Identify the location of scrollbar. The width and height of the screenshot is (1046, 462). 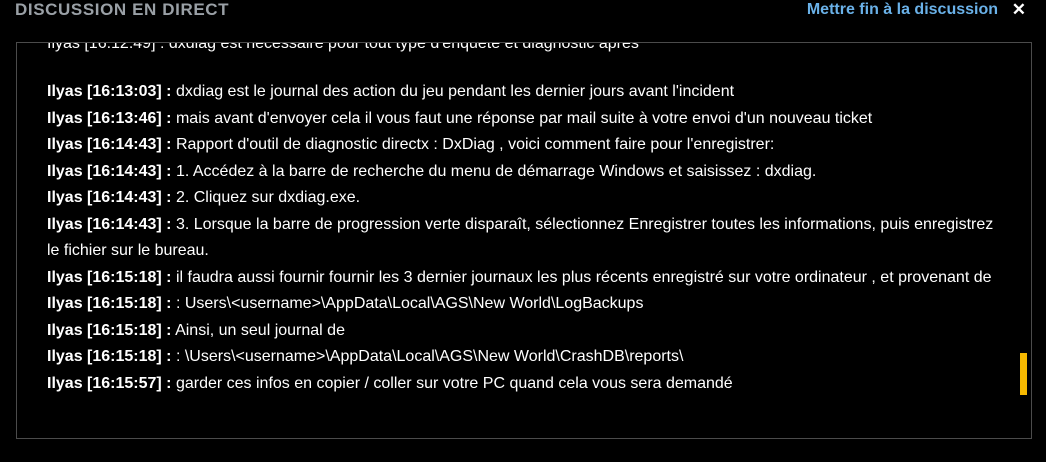
(1025, 240).